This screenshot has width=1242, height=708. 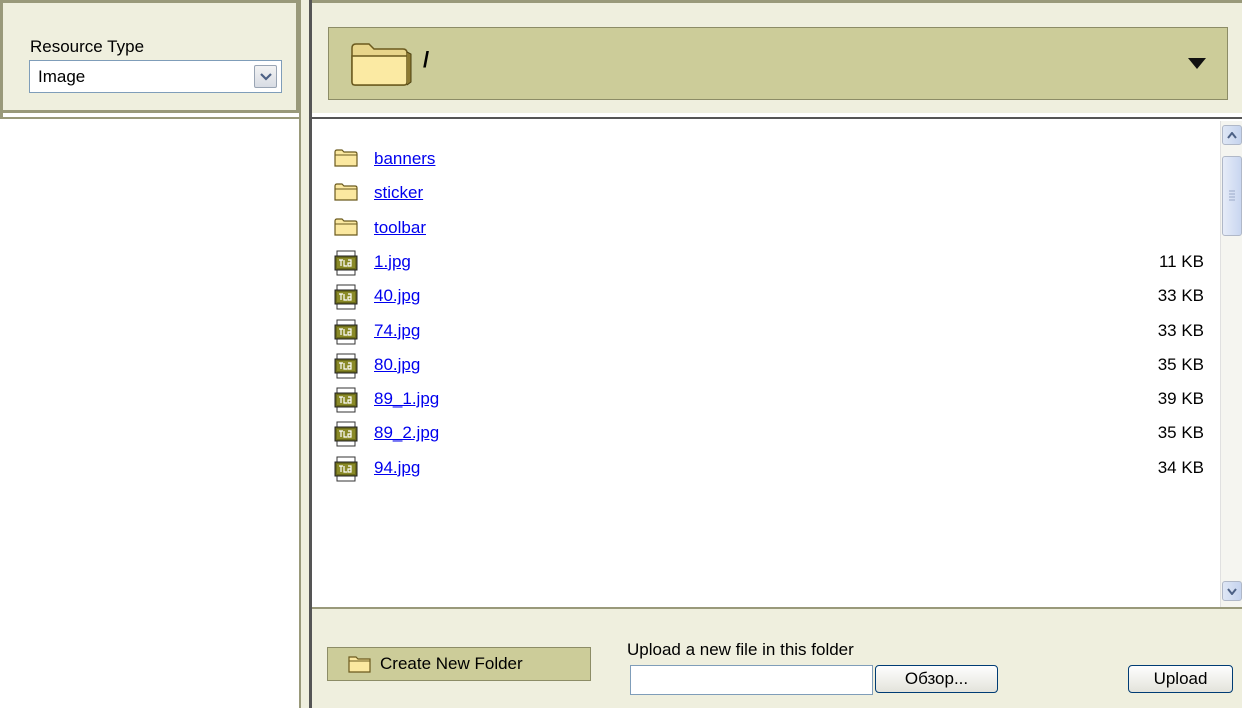 What do you see at coordinates (392, 262) in the screenshot?
I see `file-link: 1.jpg` at bounding box center [392, 262].